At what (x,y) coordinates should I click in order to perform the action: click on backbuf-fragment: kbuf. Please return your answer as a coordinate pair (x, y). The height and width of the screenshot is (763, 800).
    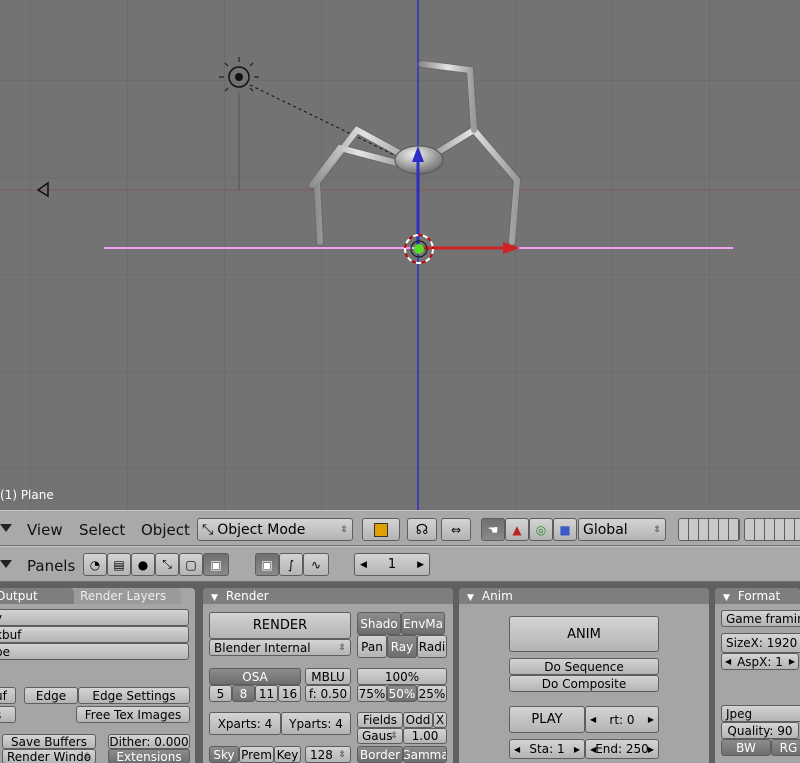
    Looking at the image, I should click on (11, 634).